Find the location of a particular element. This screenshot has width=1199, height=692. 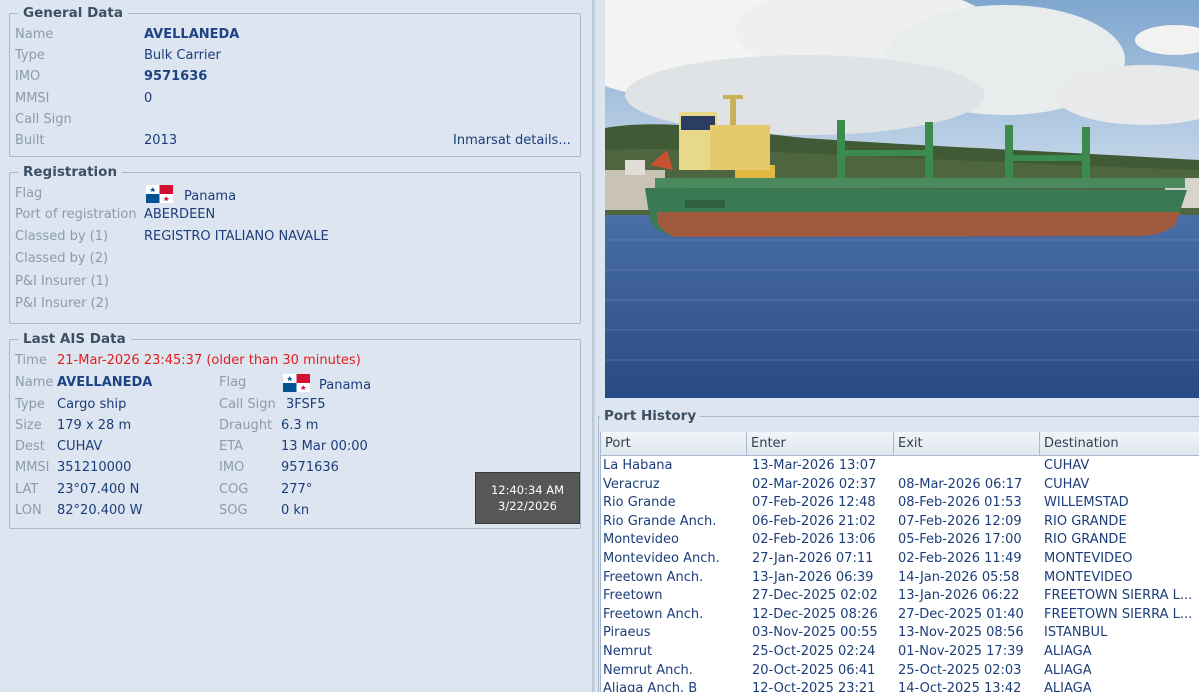

cell-exit: 08-Mar-2026 06:17 is located at coordinates (960, 484).